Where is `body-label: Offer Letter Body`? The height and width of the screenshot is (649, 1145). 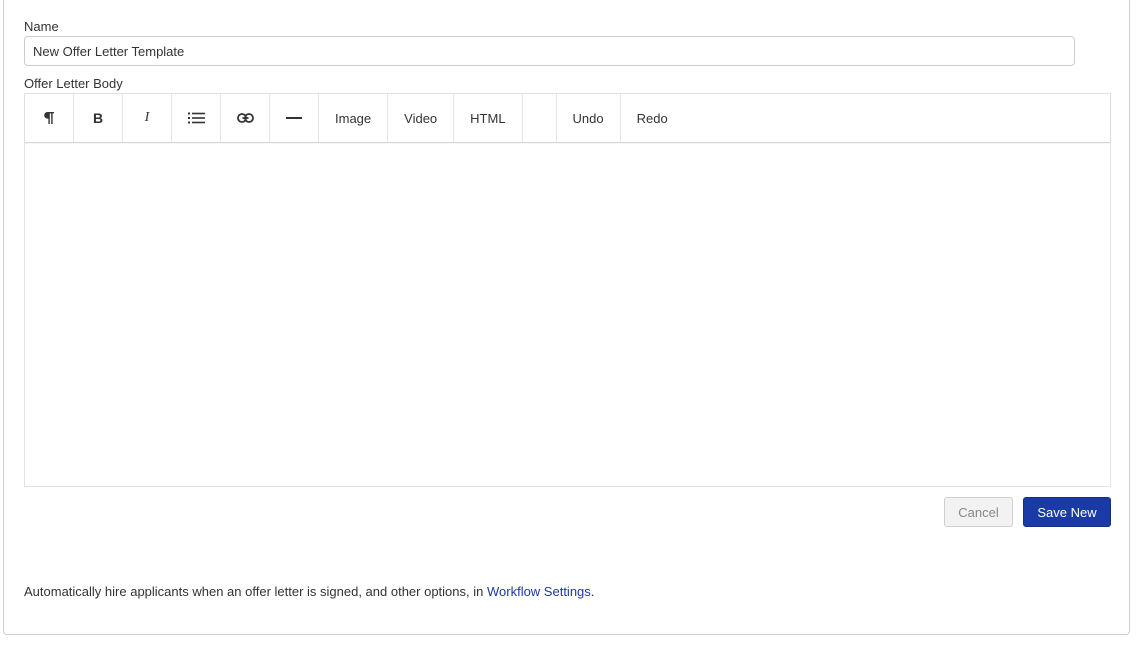
body-label: Offer Letter Body is located at coordinates (73, 83).